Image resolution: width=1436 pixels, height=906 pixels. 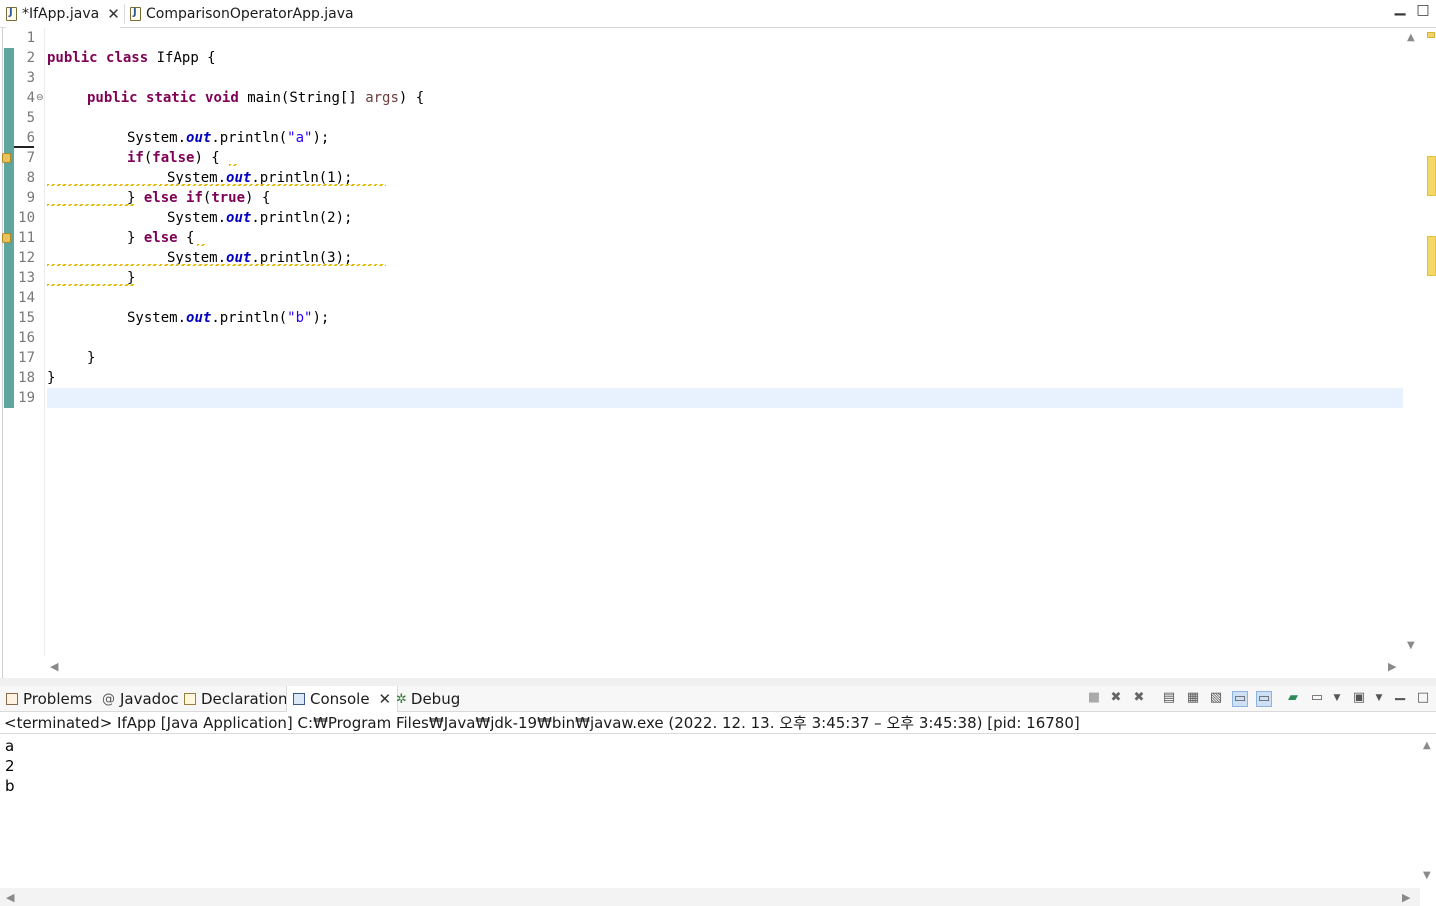 I want to click on line-number: 6, so click(x=30, y=138).